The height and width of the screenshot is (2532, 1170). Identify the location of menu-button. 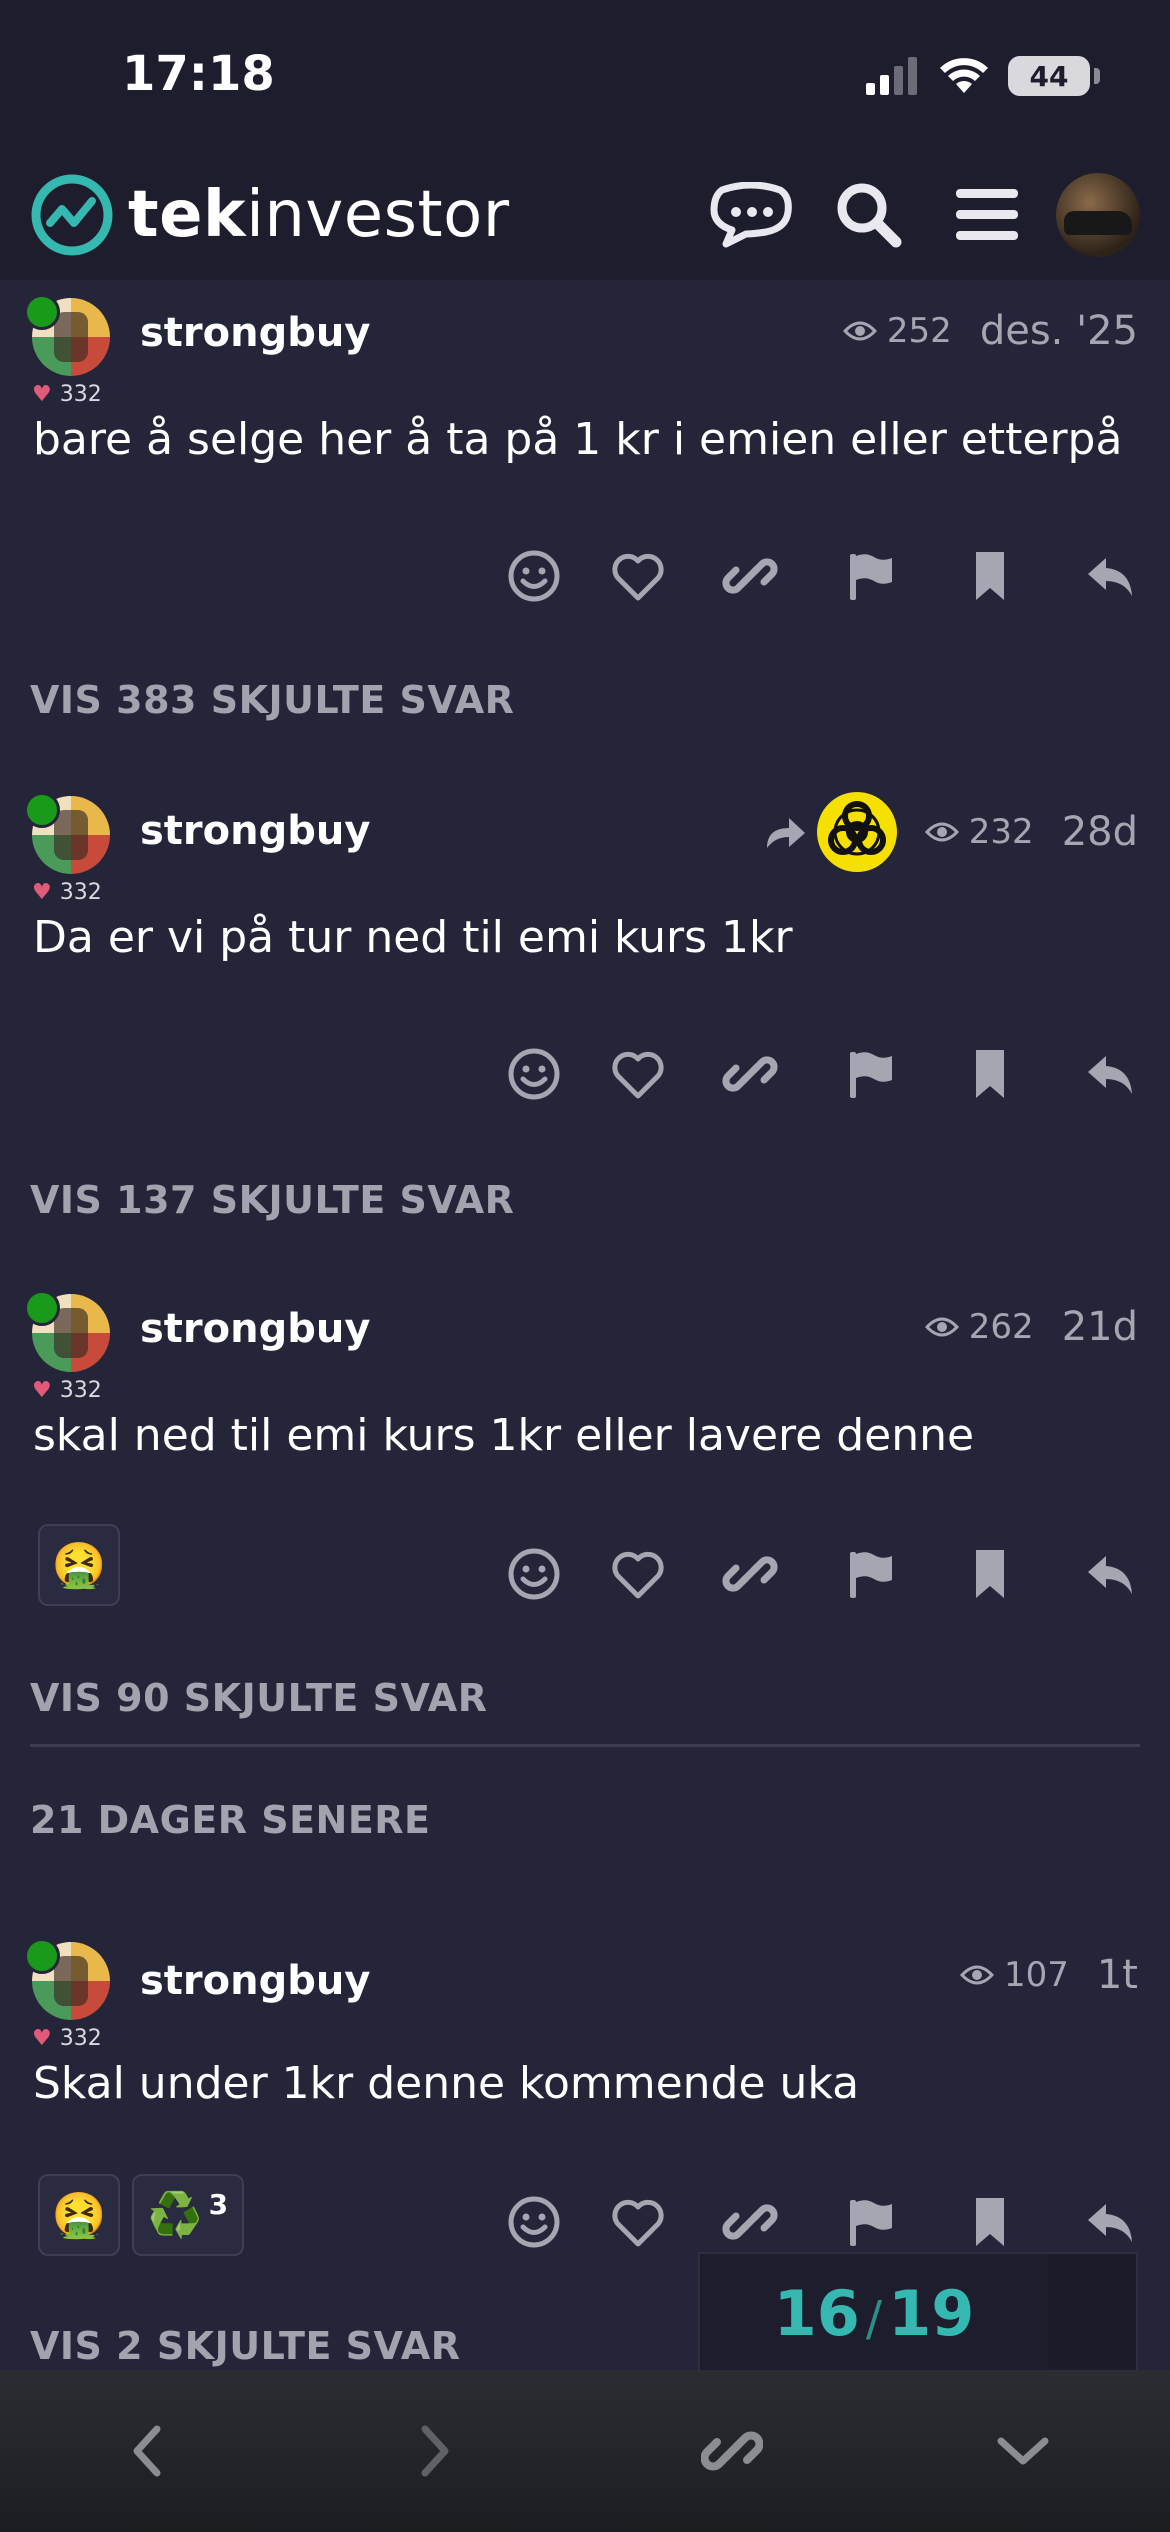
(987, 215).